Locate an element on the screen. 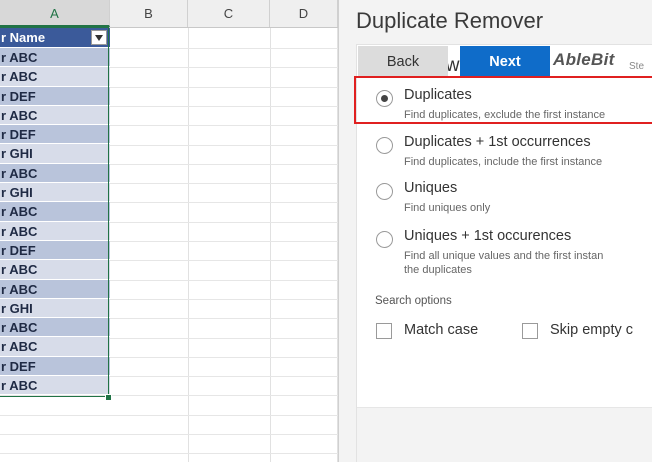  match-case-label: Match case is located at coordinates (441, 330).